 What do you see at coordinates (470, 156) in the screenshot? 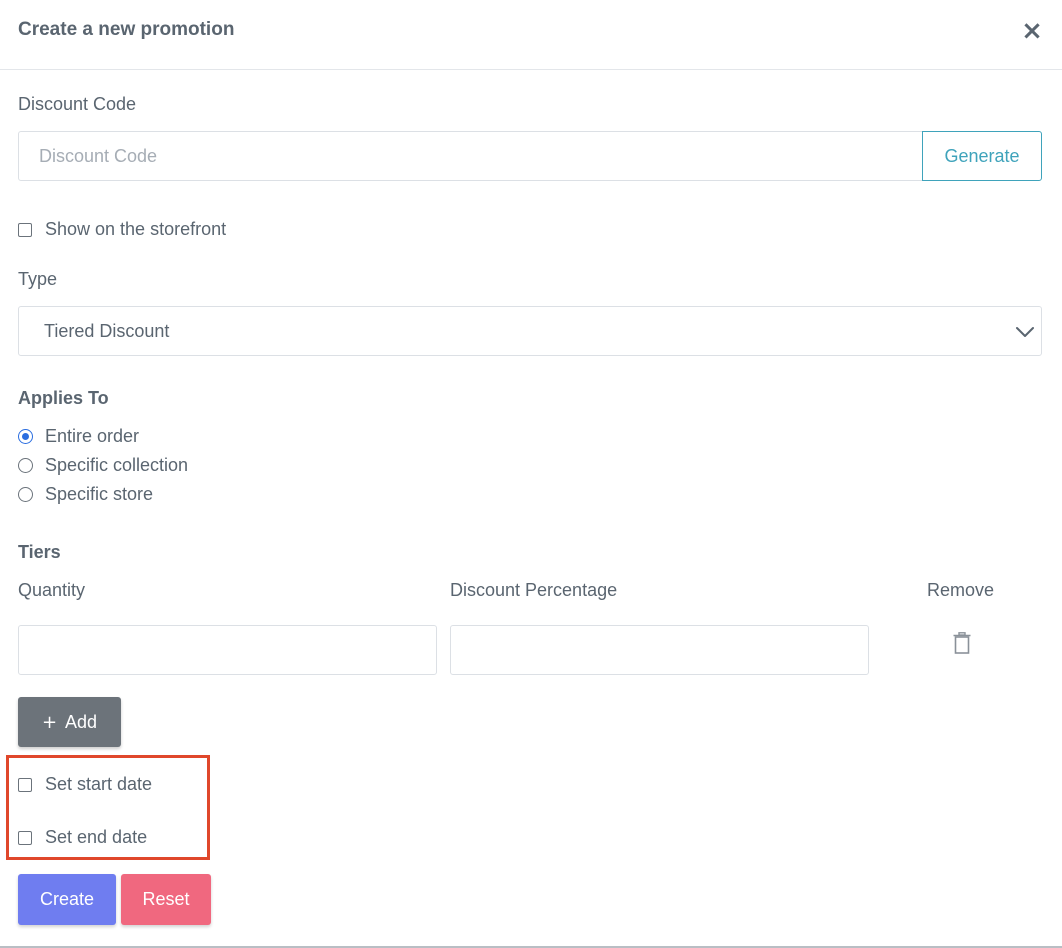
I see `discount-code-input` at bounding box center [470, 156].